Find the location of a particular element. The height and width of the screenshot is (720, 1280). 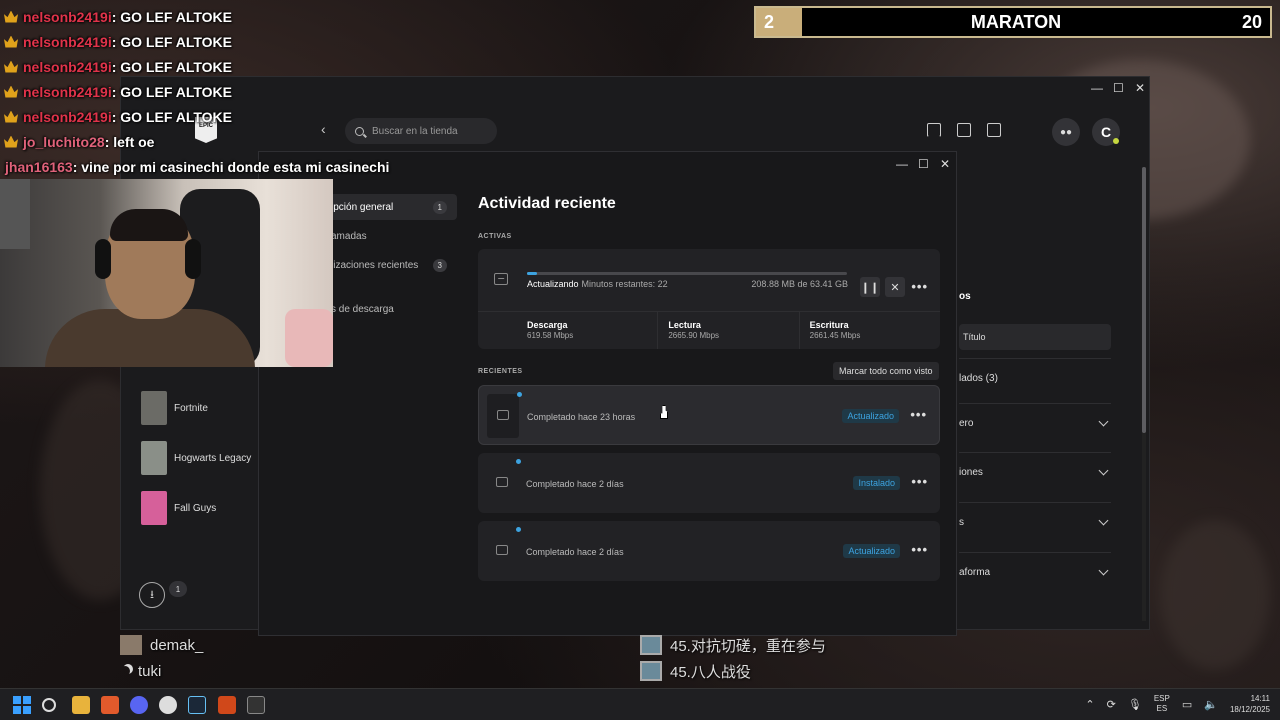

game-app-icon is located at coordinates (227, 705).